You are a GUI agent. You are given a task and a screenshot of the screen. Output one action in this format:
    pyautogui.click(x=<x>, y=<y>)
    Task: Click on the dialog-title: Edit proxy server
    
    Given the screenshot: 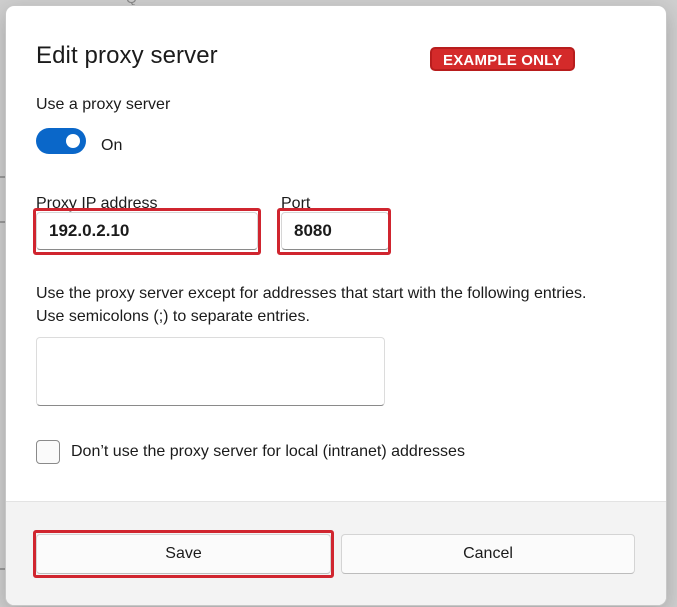 What is the action you would take?
    pyautogui.click(x=127, y=55)
    